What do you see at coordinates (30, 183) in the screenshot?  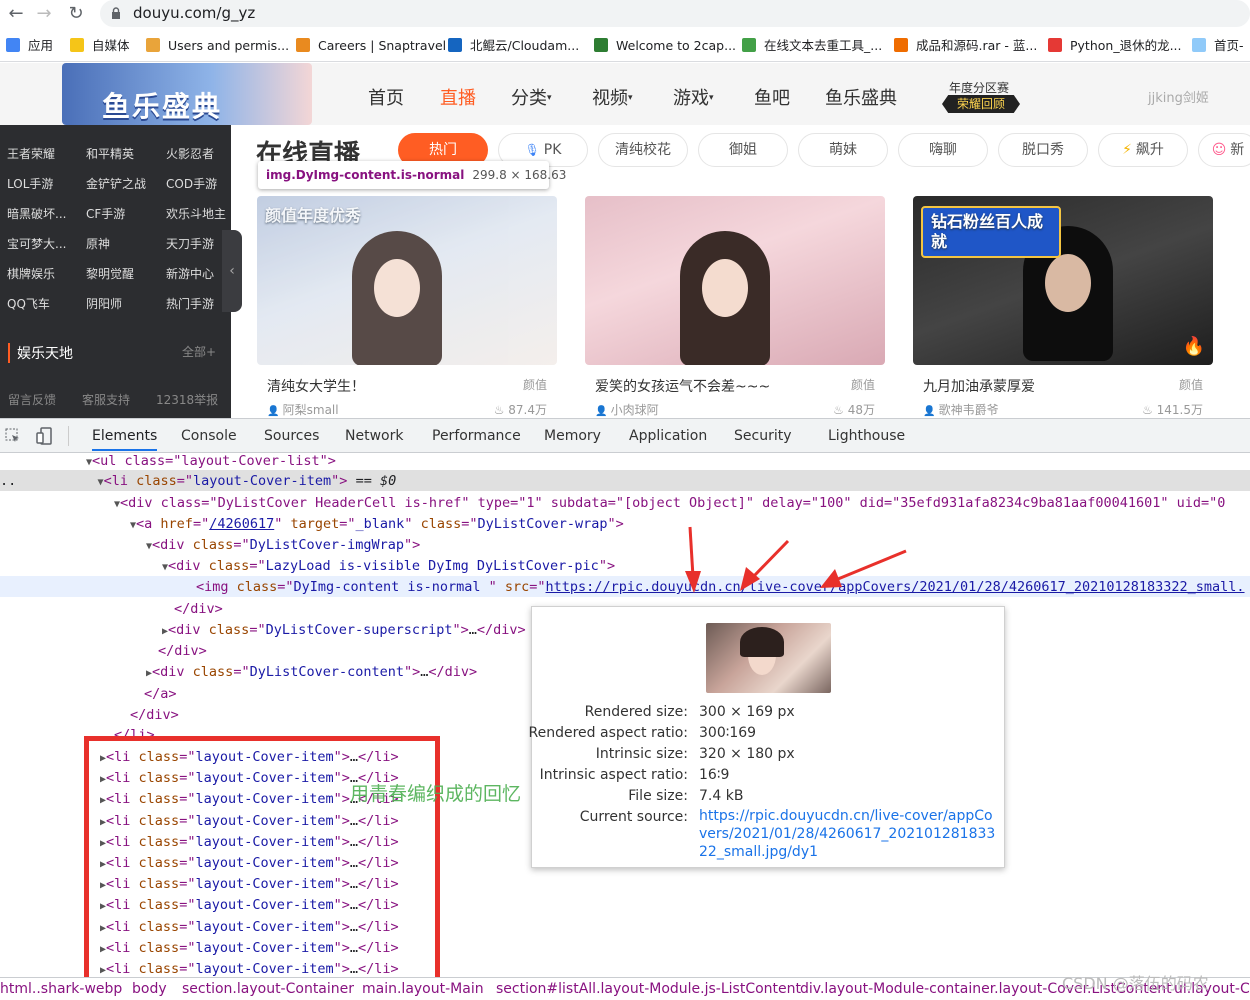 I see `sidebar-game-link: LOL手游` at bounding box center [30, 183].